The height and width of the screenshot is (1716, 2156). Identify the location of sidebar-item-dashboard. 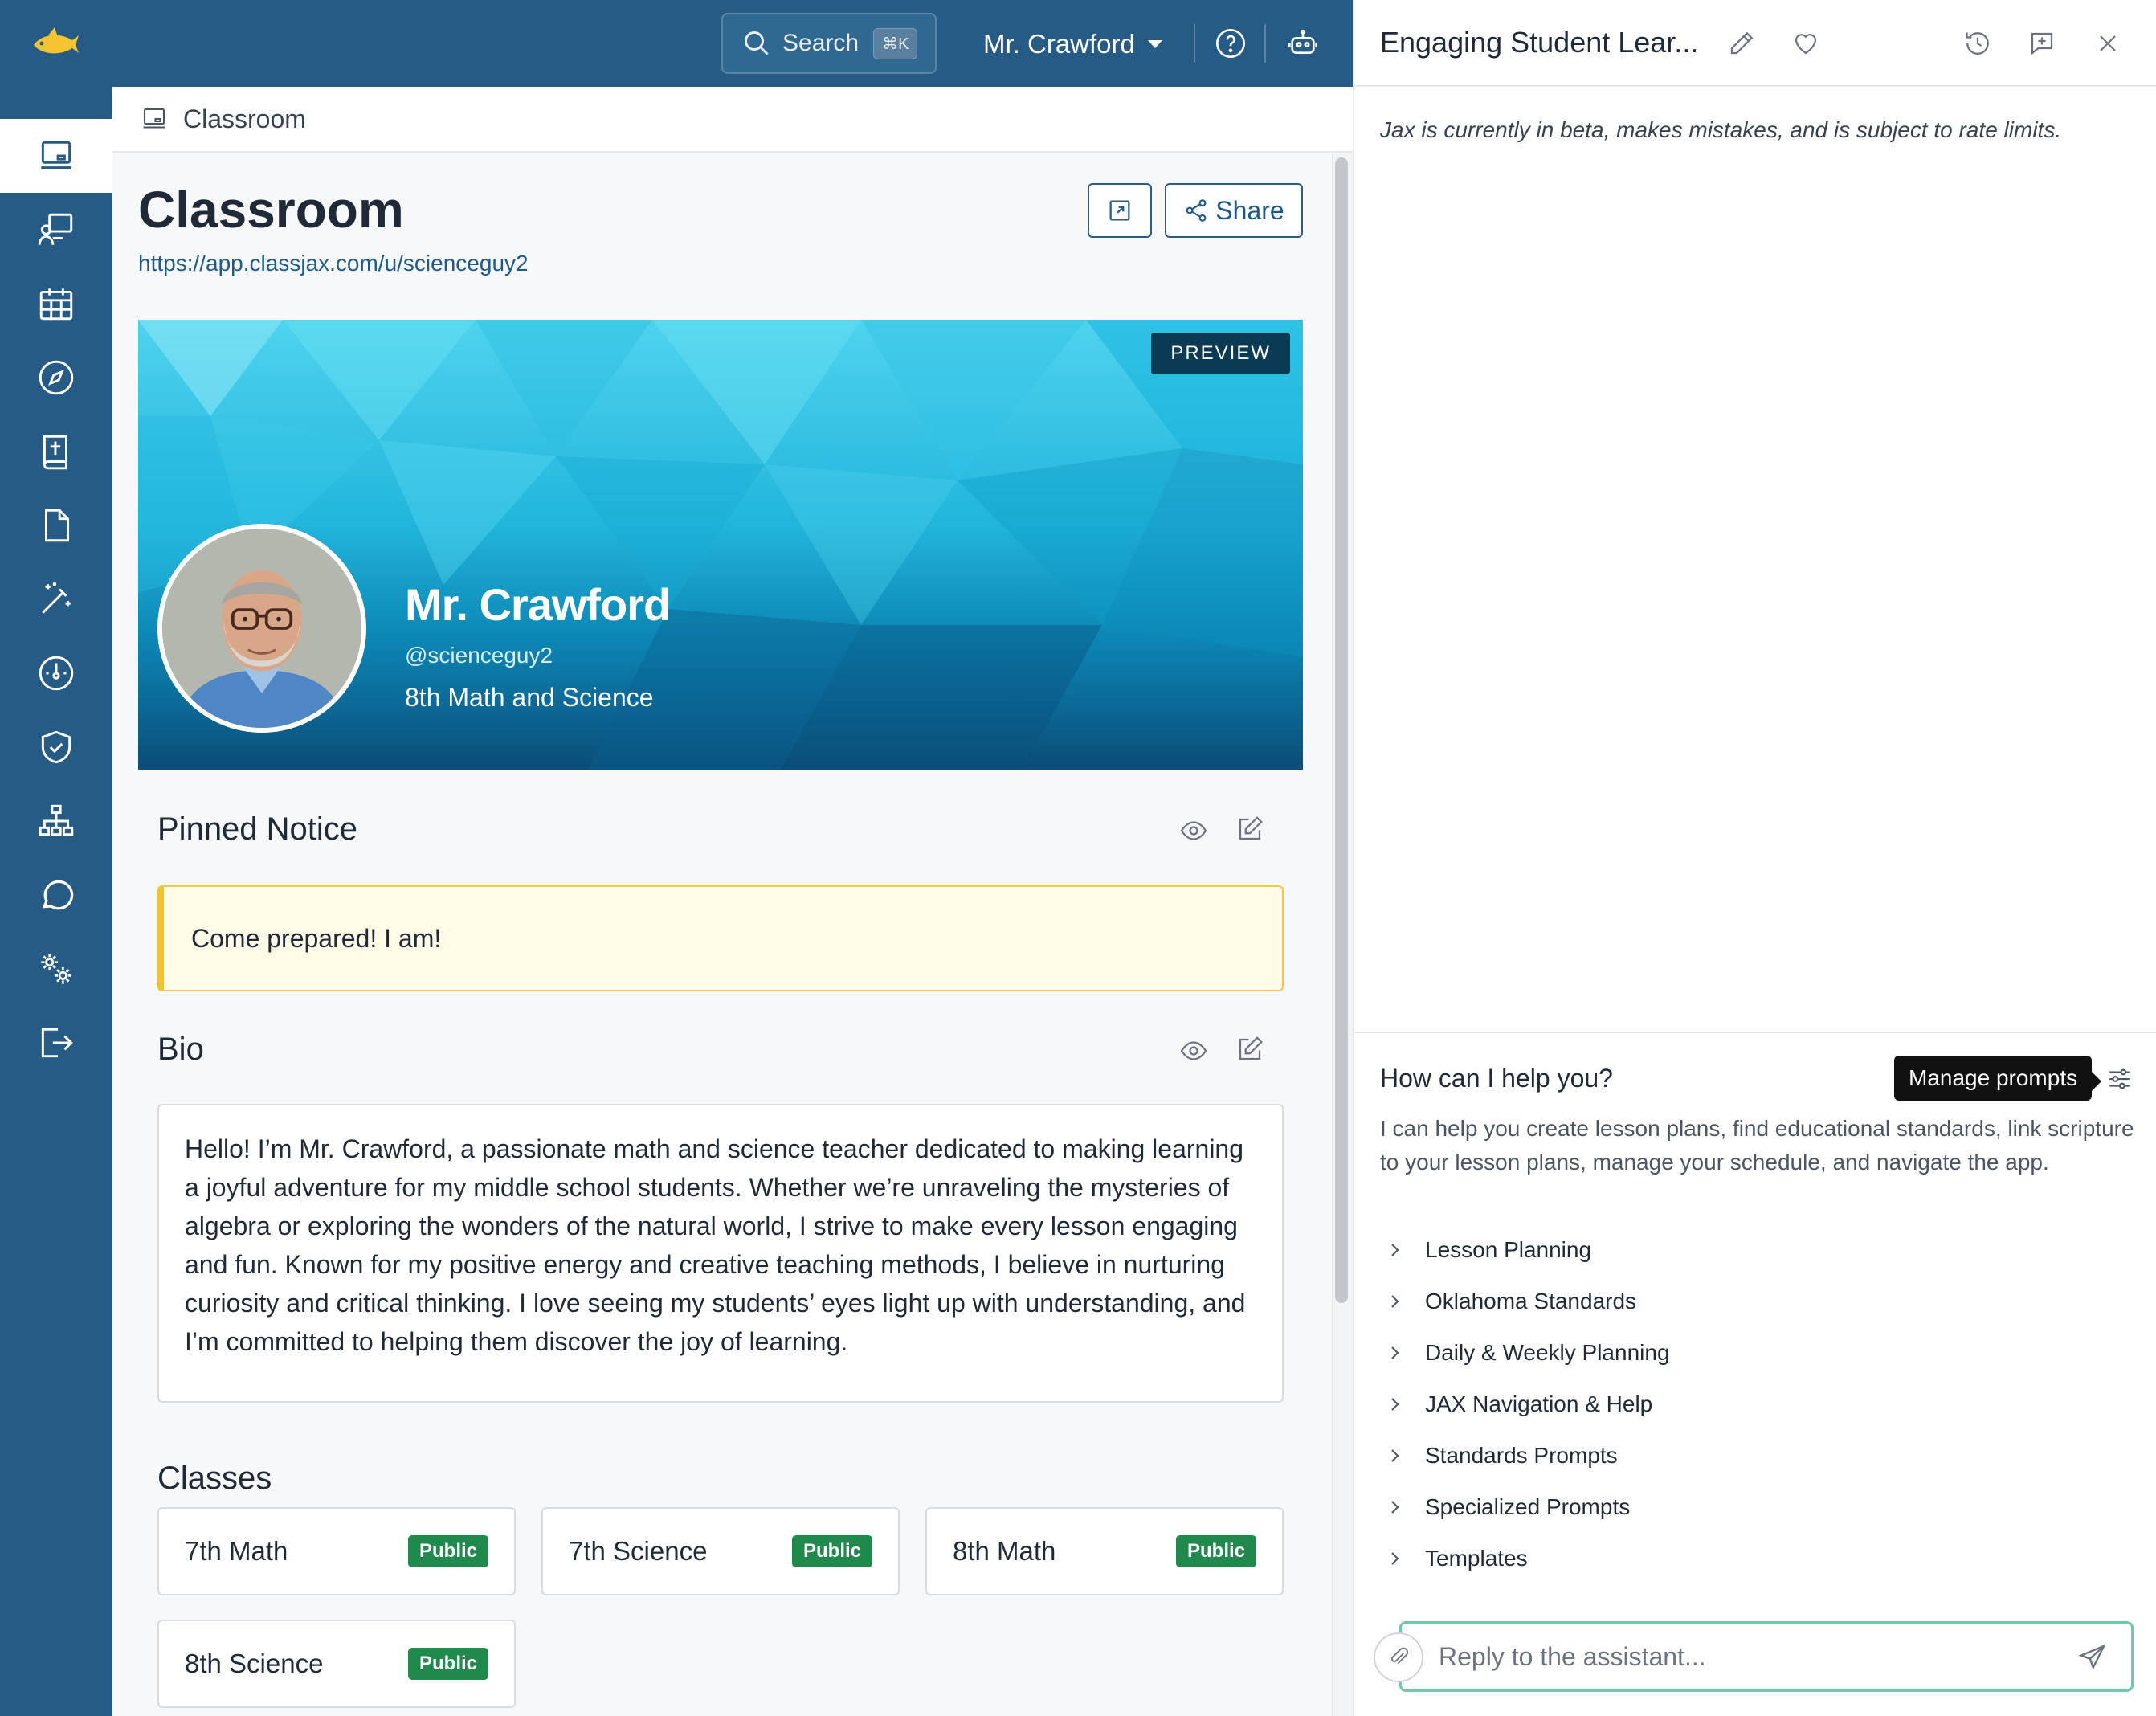
(56, 673).